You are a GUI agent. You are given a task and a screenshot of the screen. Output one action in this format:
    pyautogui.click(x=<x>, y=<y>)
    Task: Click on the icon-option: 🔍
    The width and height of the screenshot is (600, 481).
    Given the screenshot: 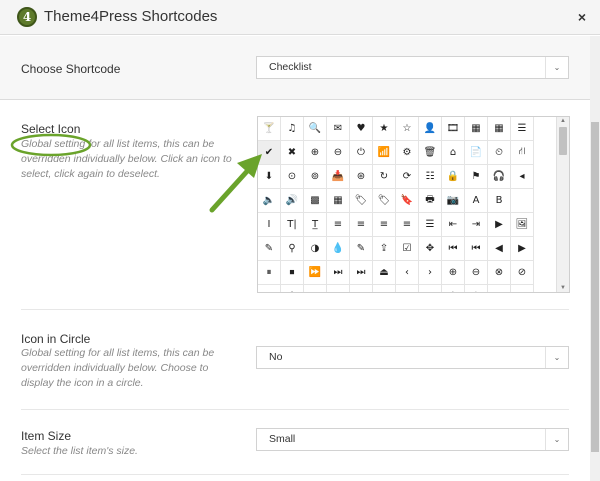 What is the action you would take?
    pyautogui.click(x=315, y=129)
    